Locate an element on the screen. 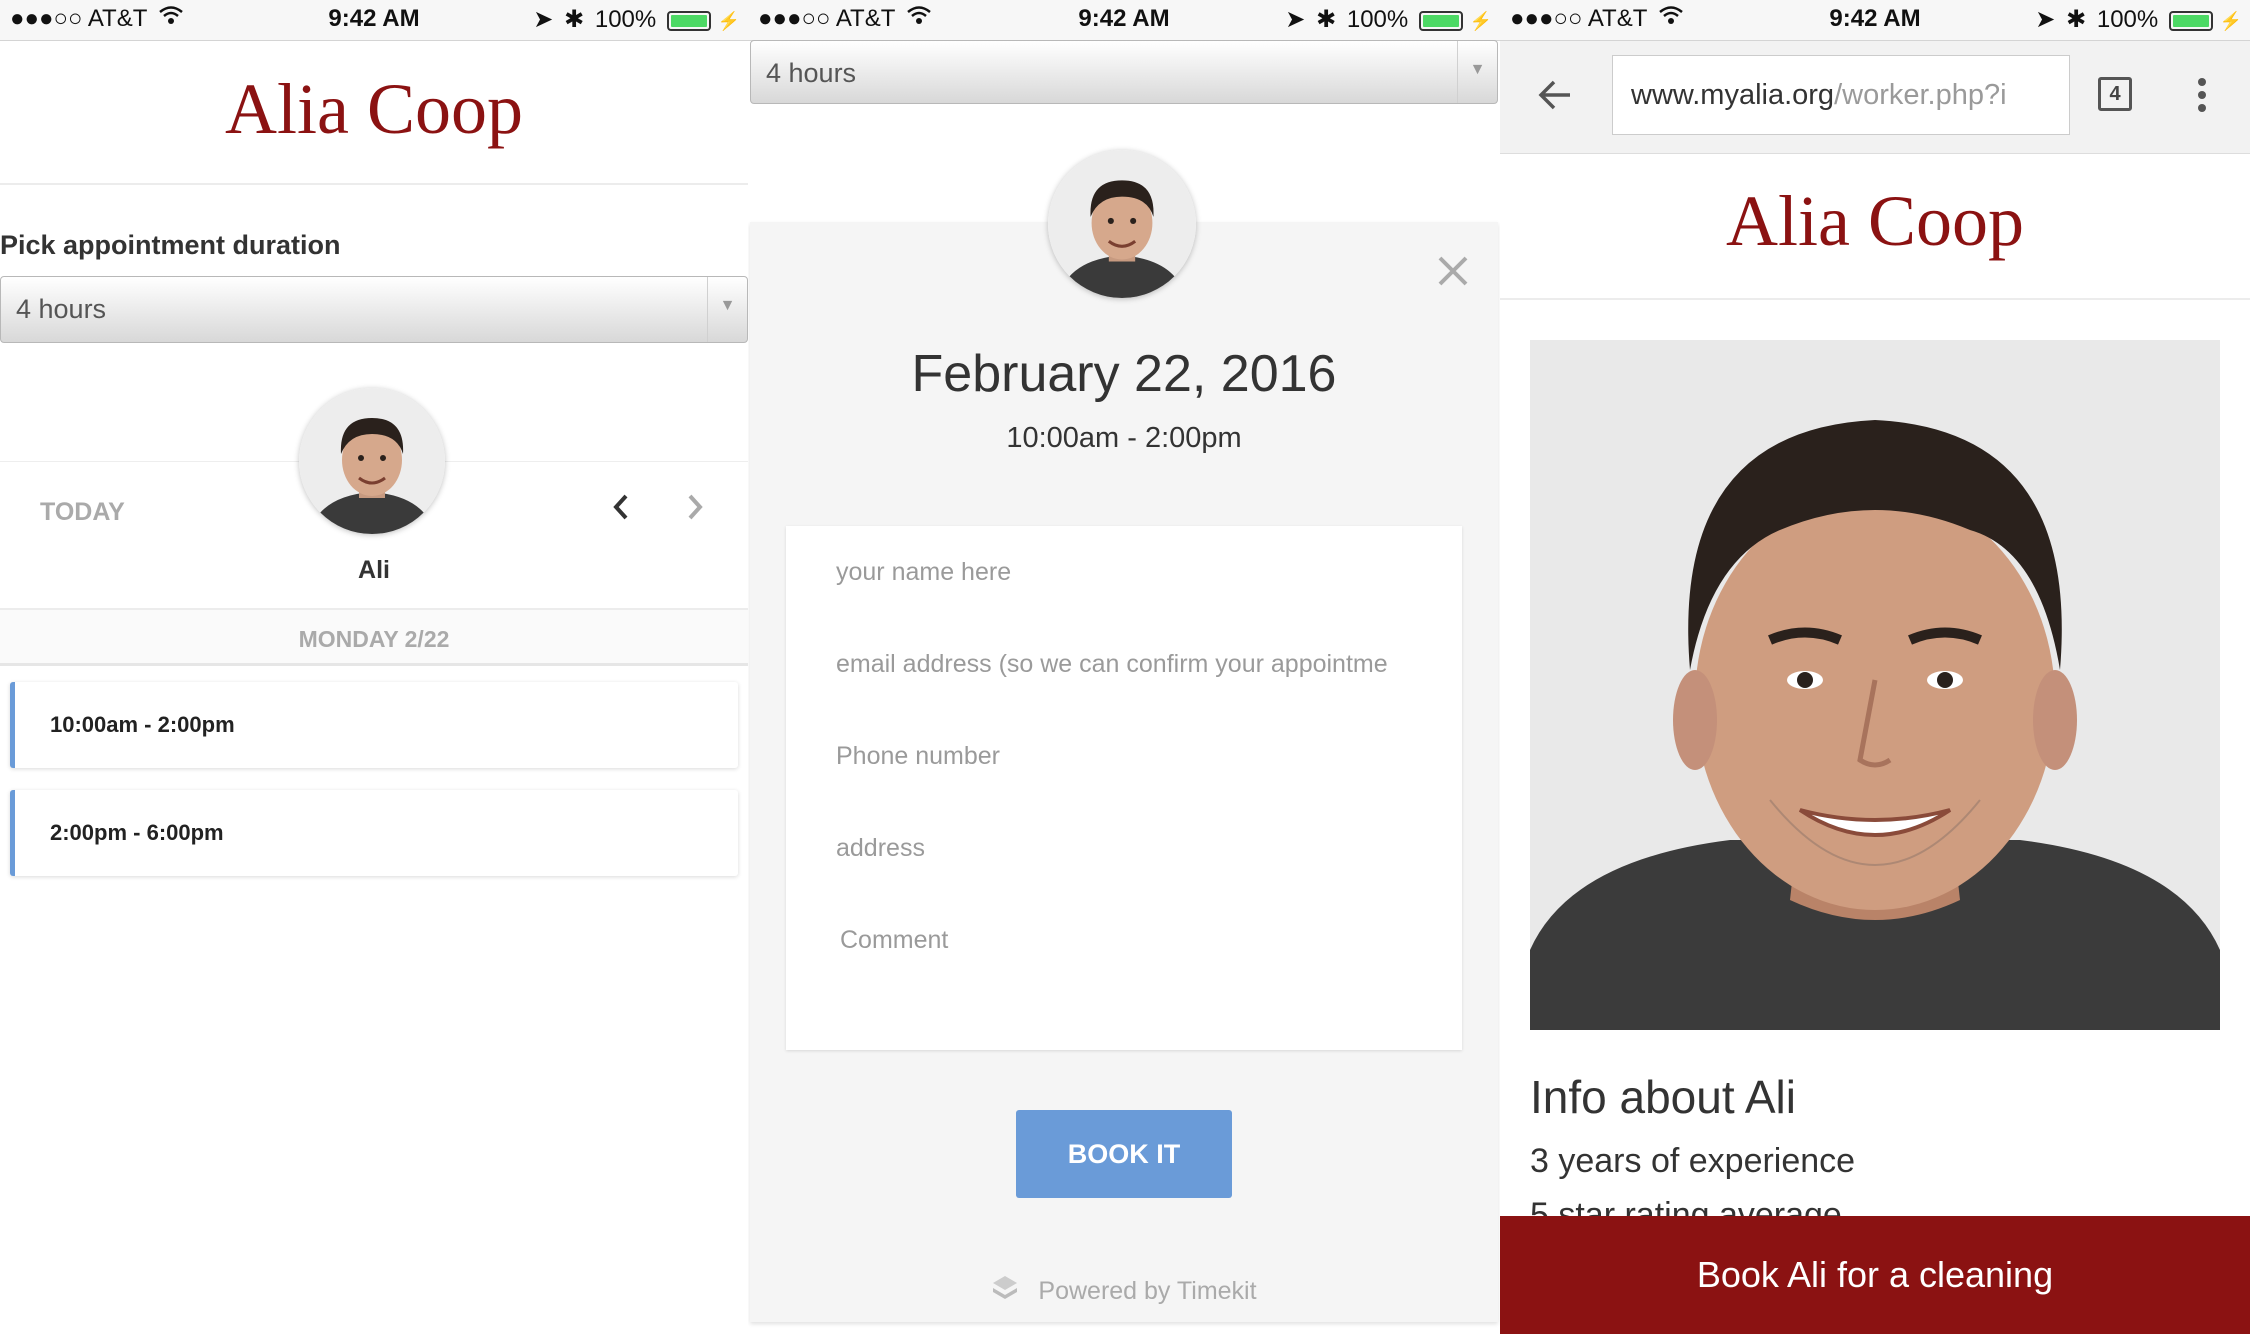 The image size is (2250, 1334). url-domain: www.myalia.org is located at coordinates (1733, 95).